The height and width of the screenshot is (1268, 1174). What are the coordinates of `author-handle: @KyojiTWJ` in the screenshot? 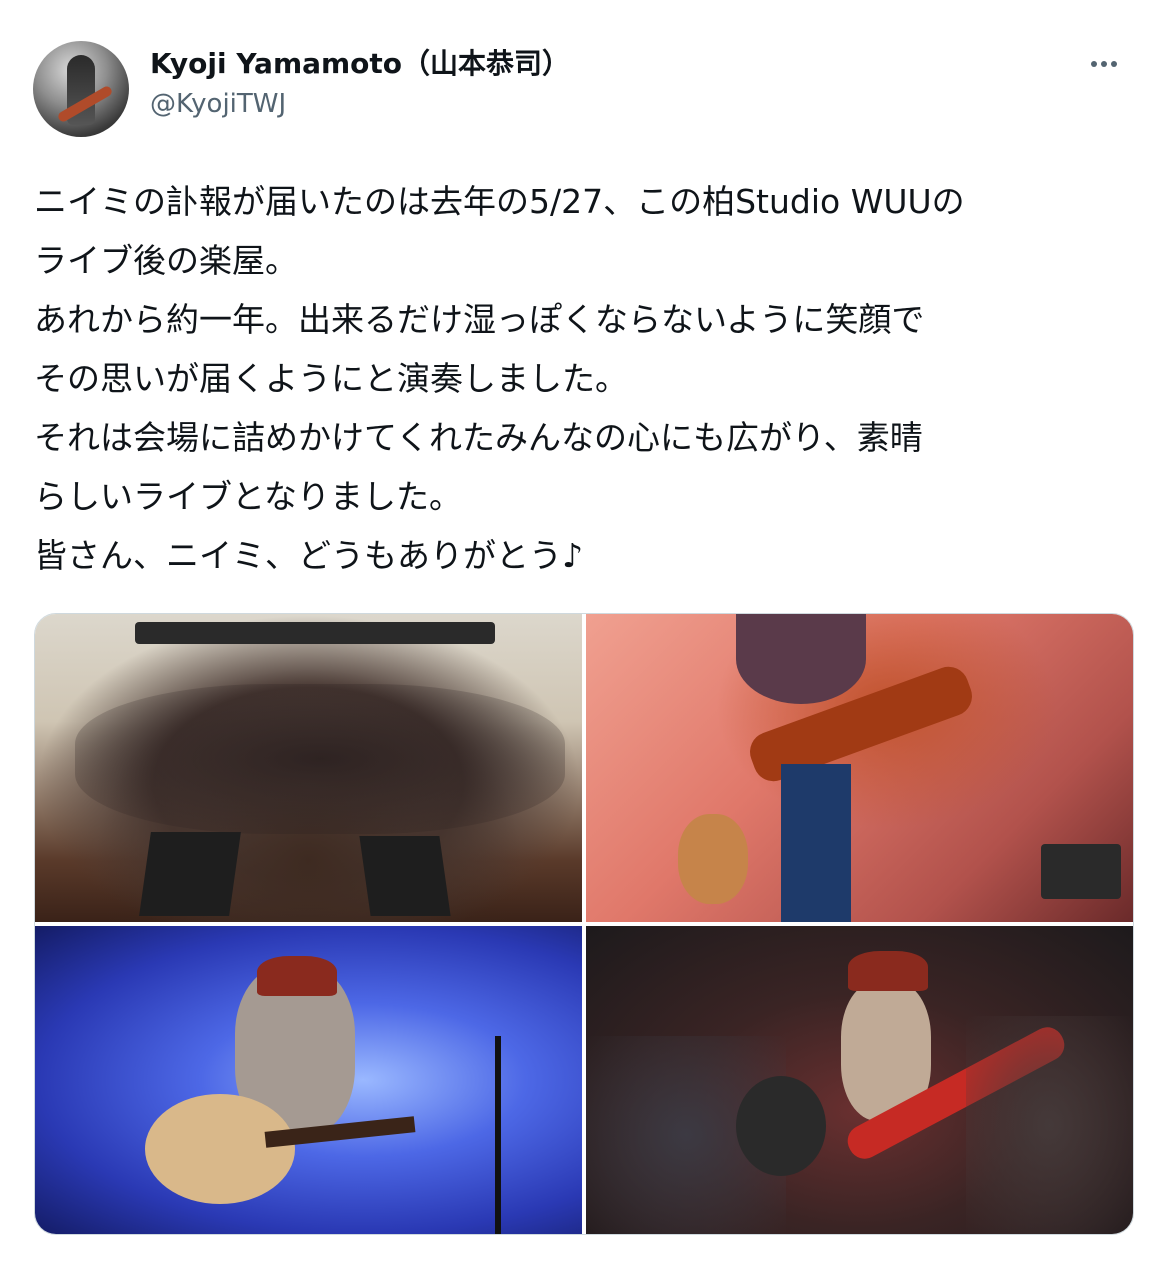 It's located at (360, 104).